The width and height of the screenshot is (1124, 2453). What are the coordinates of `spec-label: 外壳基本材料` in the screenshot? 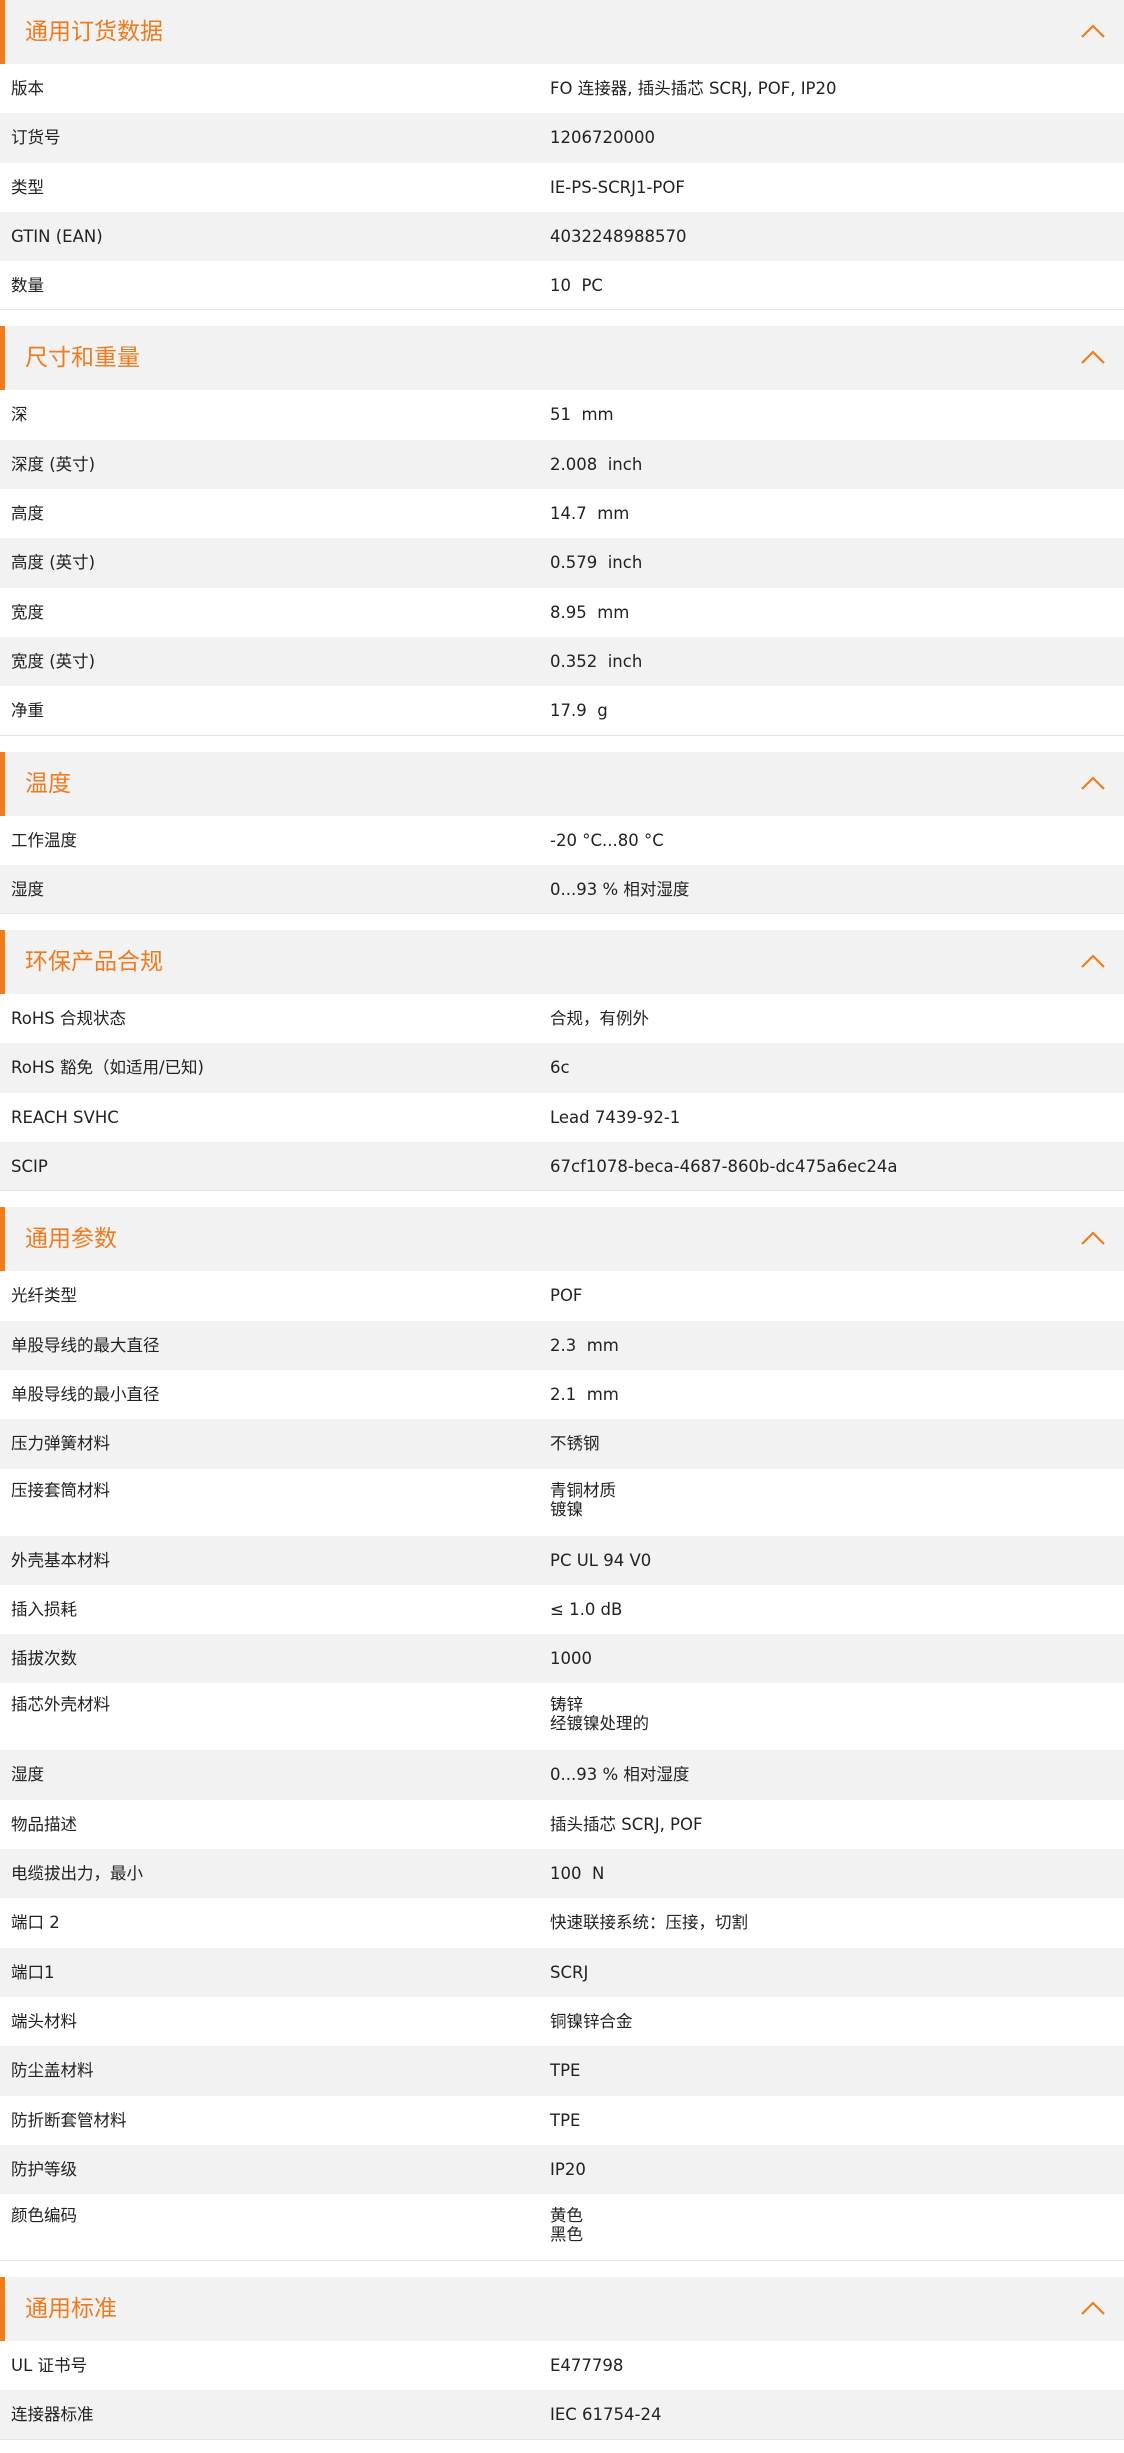 It's located at (60, 1560).